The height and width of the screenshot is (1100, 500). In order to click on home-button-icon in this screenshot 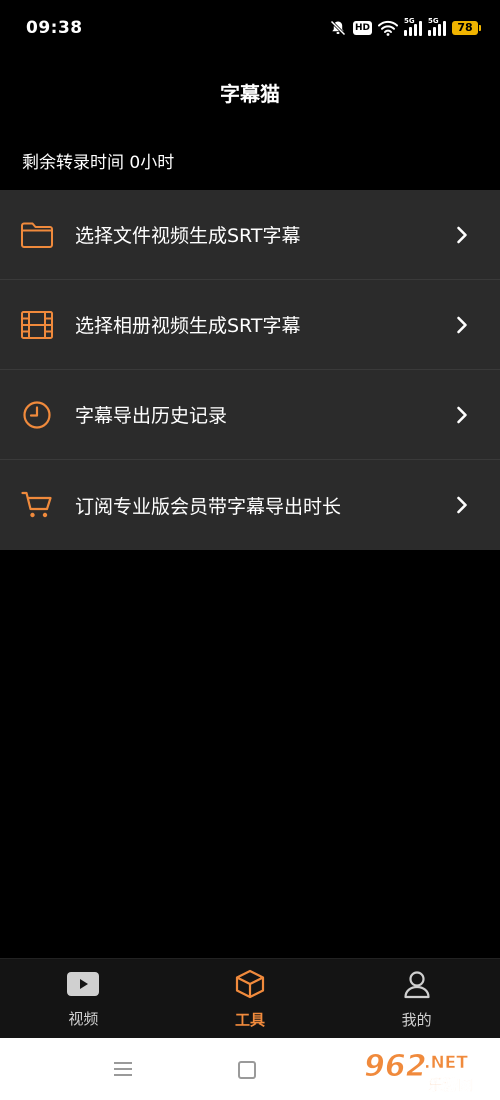, I will do `click(247, 1070)`.